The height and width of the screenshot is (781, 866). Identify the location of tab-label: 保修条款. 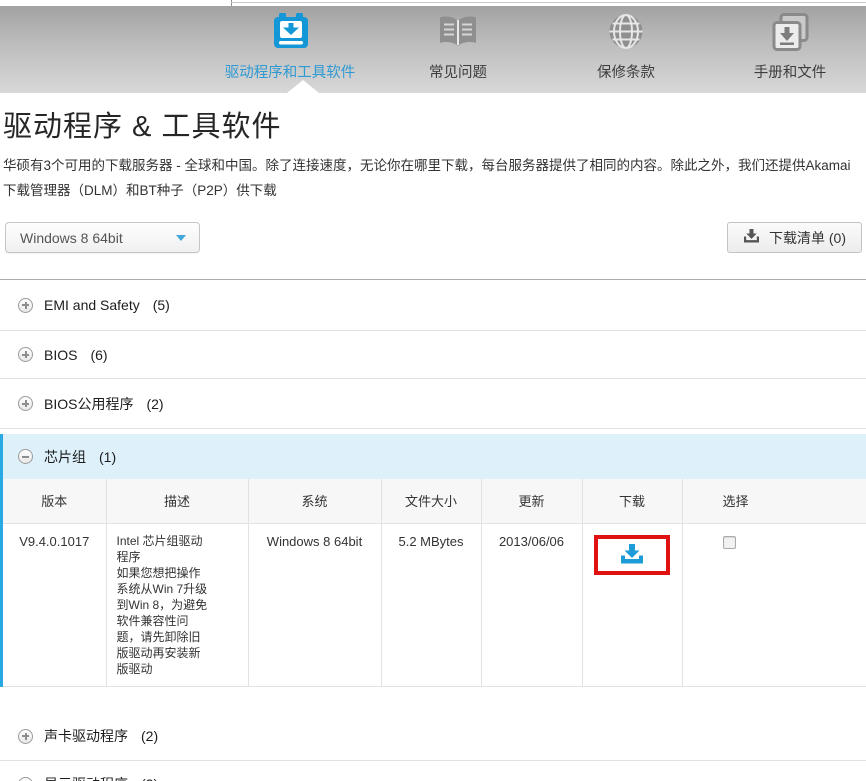
(626, 73).